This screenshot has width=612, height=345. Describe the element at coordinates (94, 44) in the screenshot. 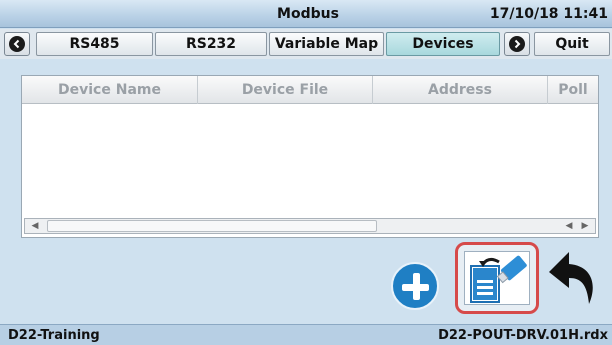

I see `tab-rs485: RS485` at that location.